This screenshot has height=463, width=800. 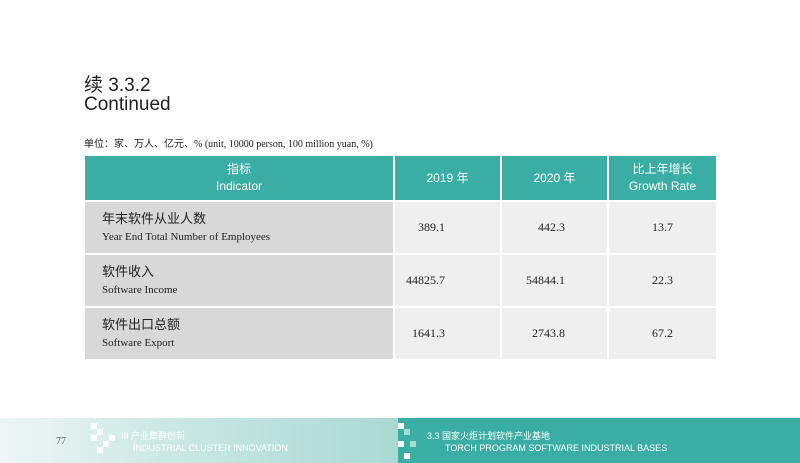 I want to click on value-2020-cell: 442.3, so click(x=554, y=227).